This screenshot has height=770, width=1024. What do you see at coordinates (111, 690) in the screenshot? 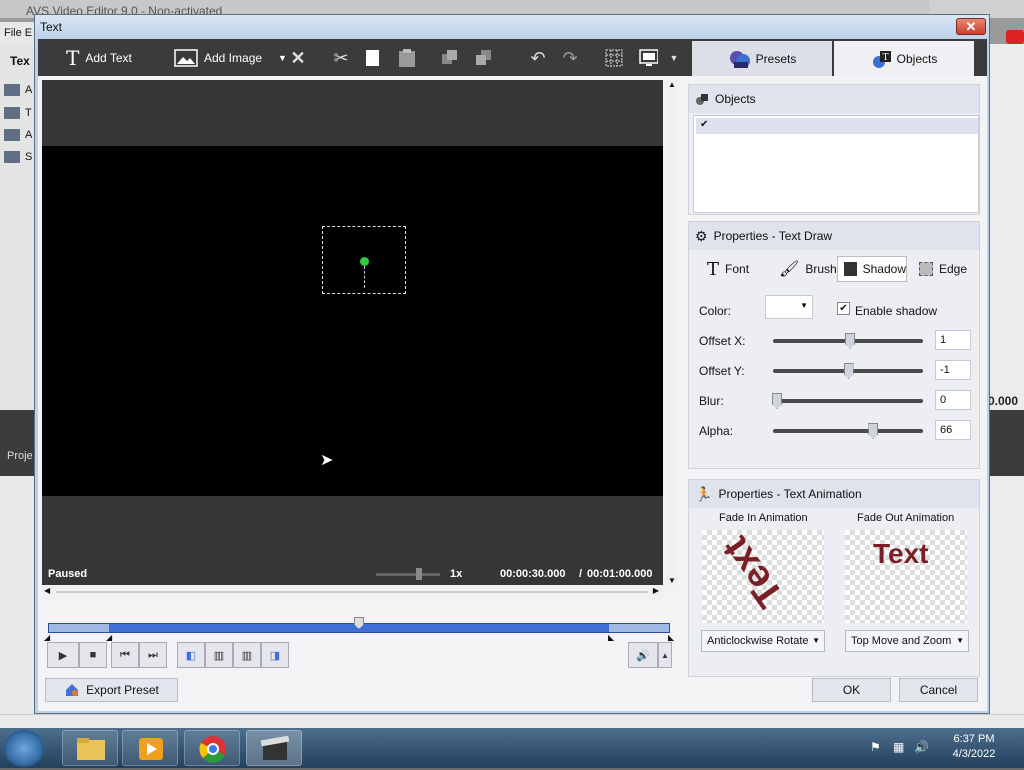
I see `export-preset-button: Export Preset` at bounding box center [111, 690].